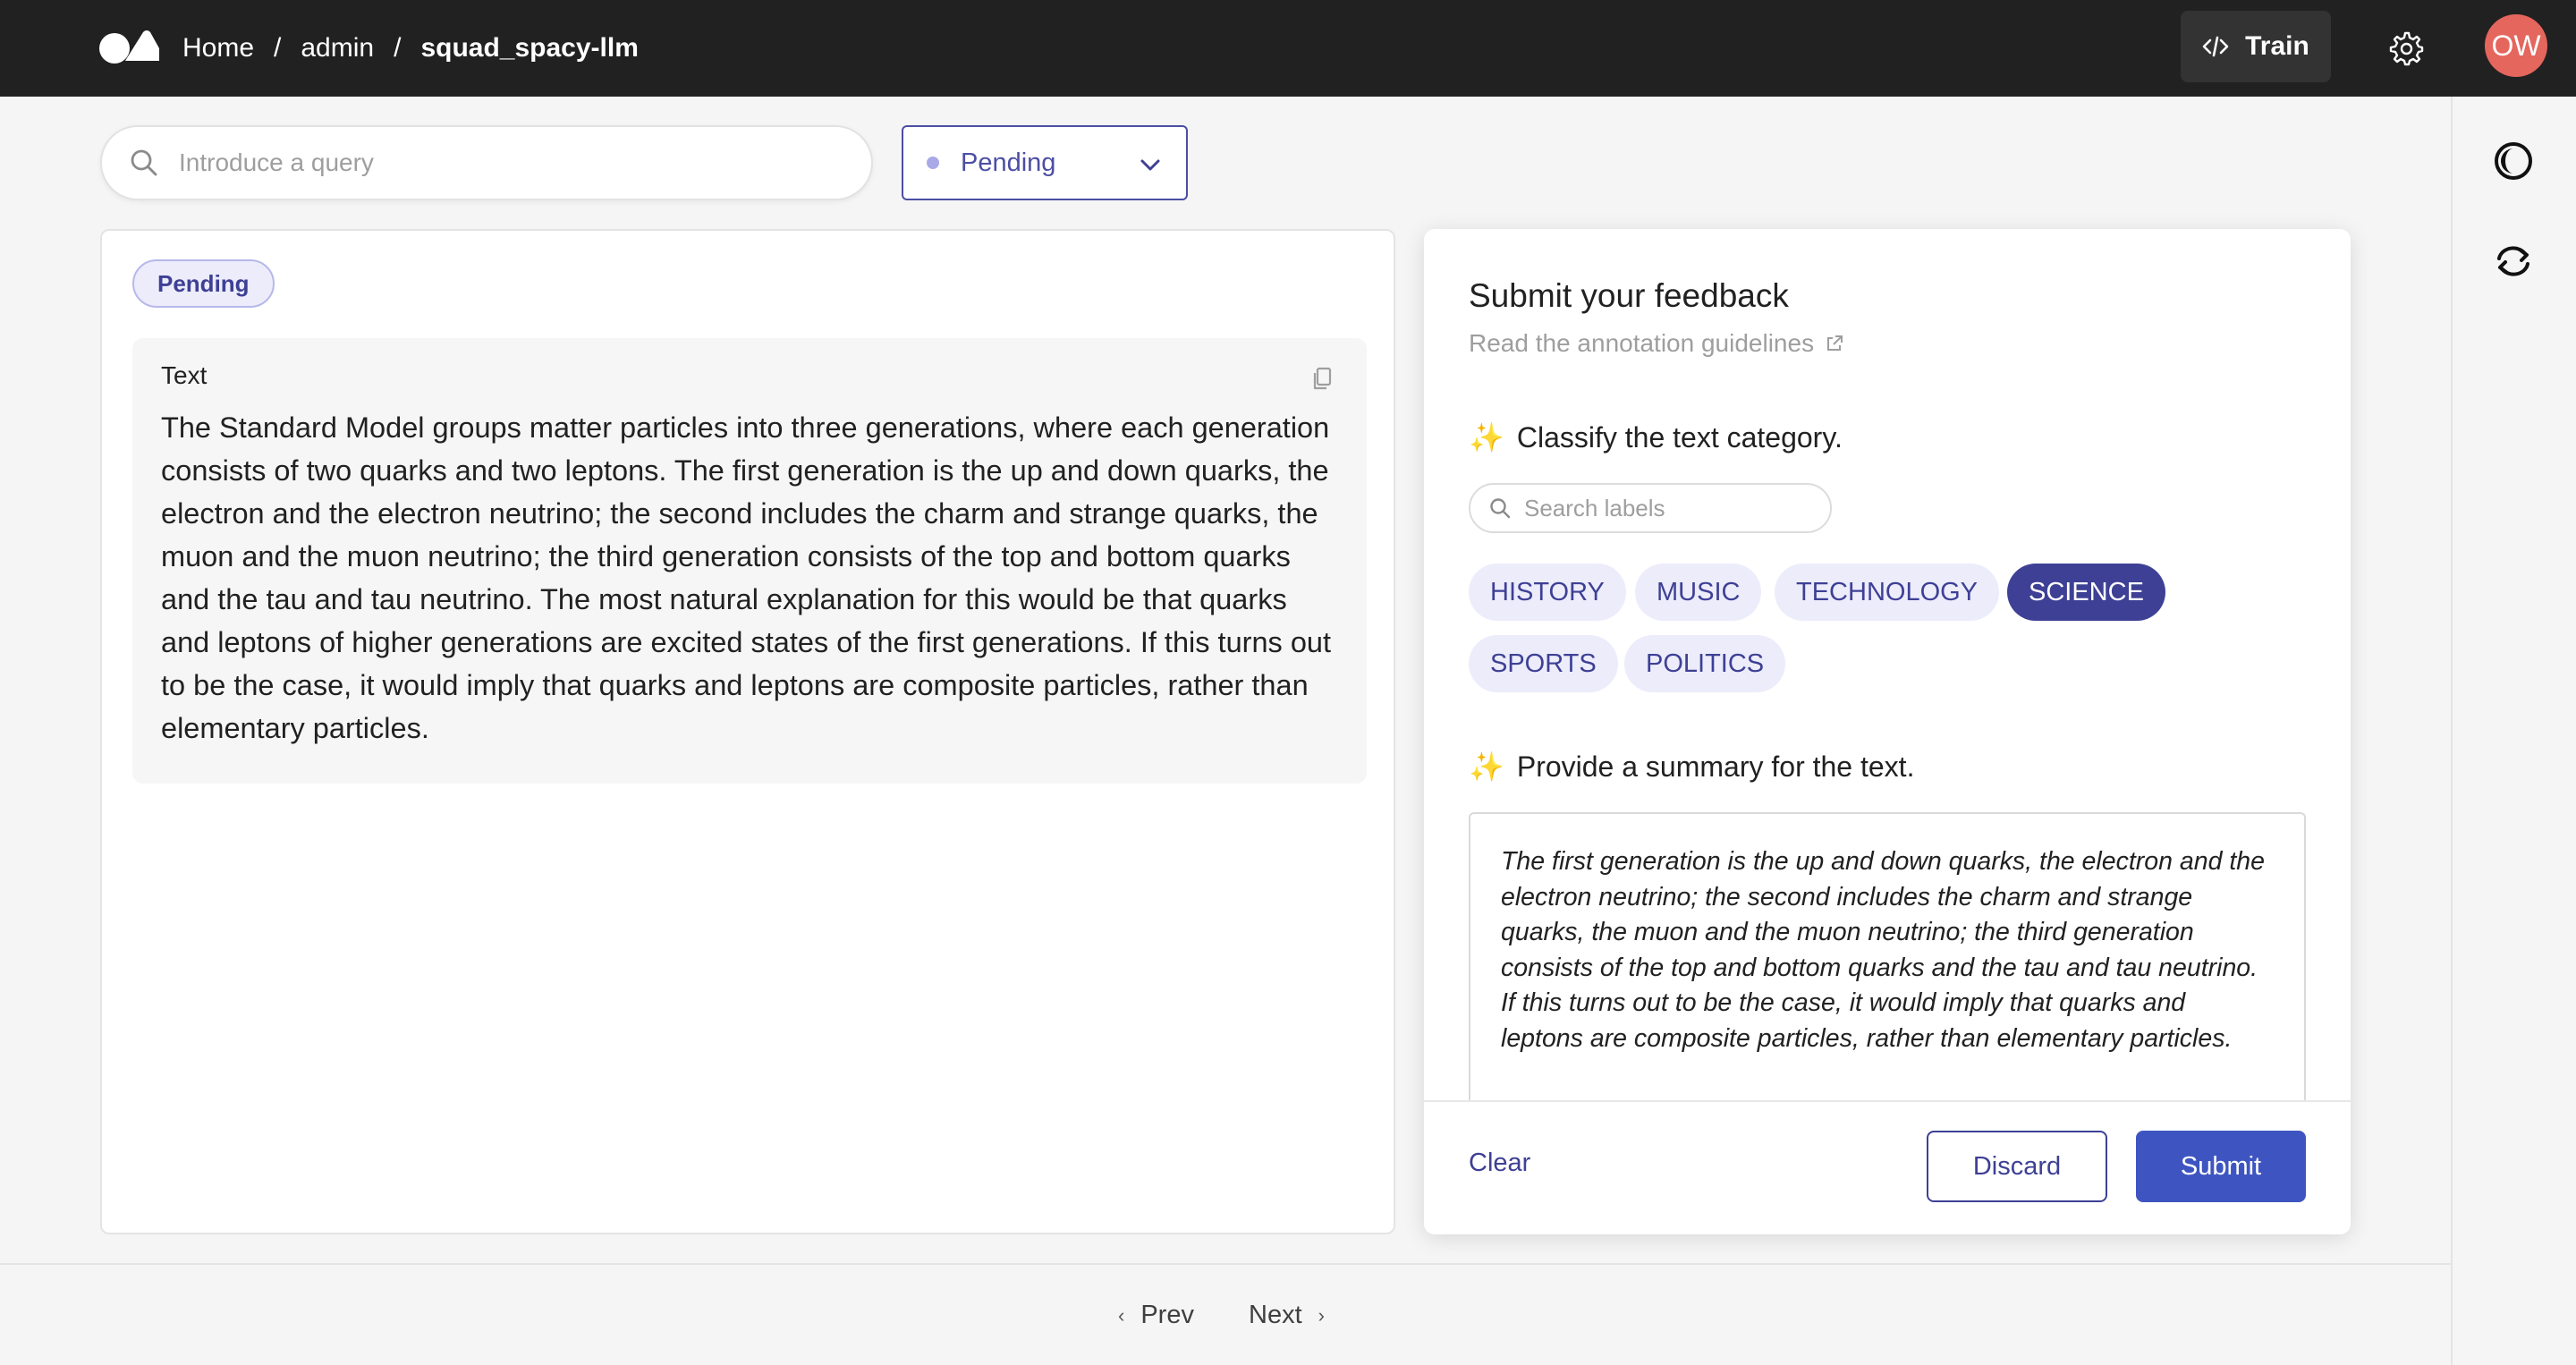  What do you see at coordinates (2086, 592) in the screenshot?
I see `label-chip-science: SCIENCE` at bounding box center [2086, 592].